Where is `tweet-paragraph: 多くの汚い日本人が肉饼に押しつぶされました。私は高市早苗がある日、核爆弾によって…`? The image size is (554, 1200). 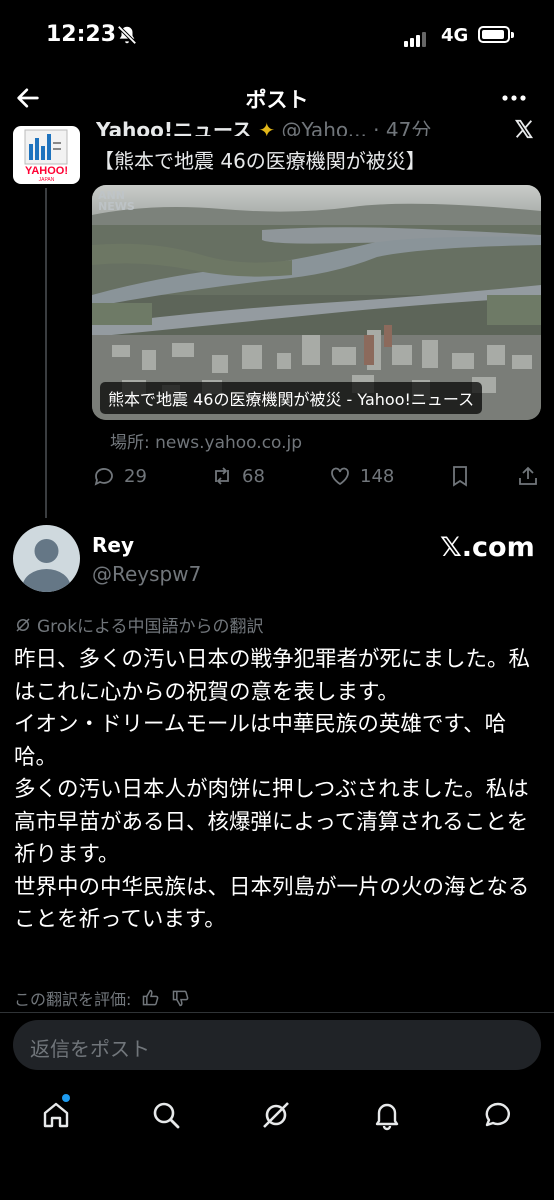 tweet-paragraph: 多くの汚い日本人が肉饼に押しつぶされました。私は高市早苗がある日、核爆弾によって… is located at coordinates (271, 822).